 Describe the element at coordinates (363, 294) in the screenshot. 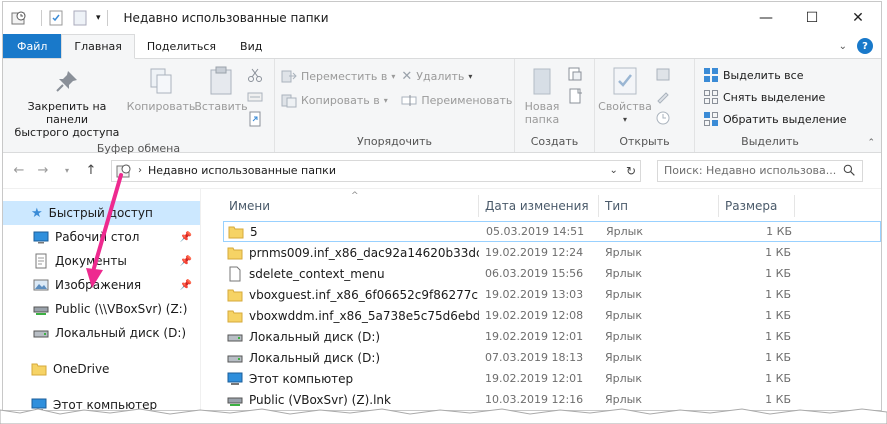

I see `file-name: vboxguest.inf_x86_6f06652c9f86277c` at that location.